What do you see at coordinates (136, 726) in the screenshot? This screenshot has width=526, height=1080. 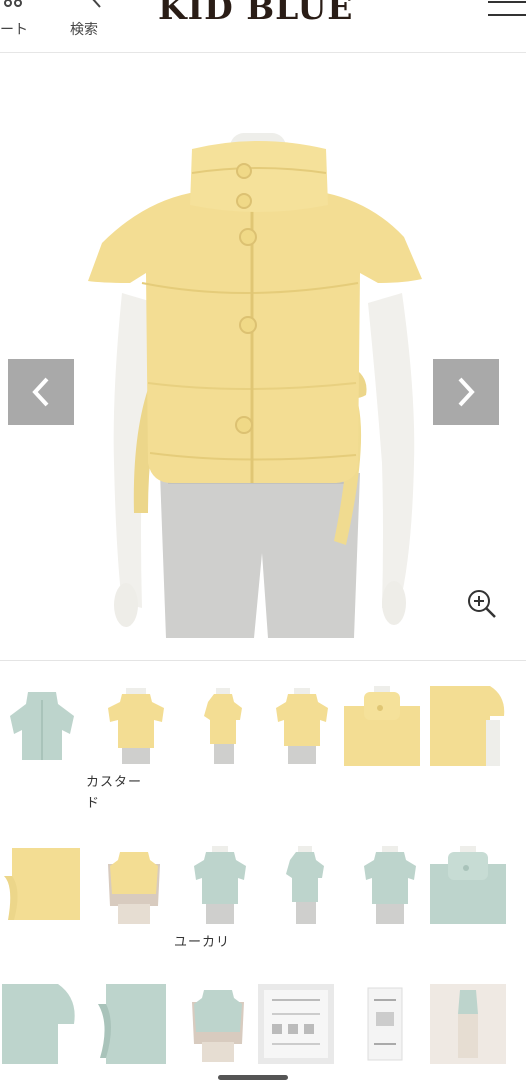 I see `thumbnail-custard-front` at bounding box center [136, 726].